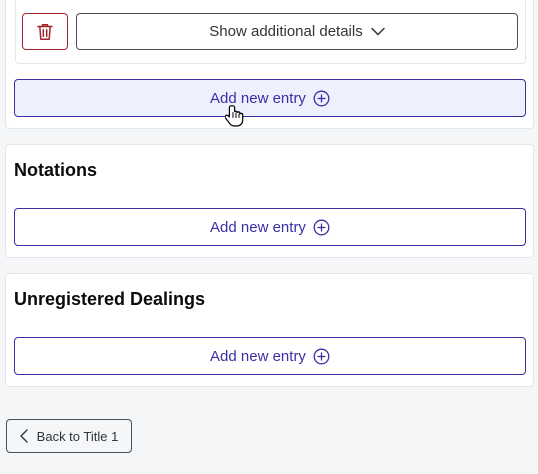 Image resolution: width=538 pixels, height=474 pixels. I want to click on add-new-entry-button: Add new entry, so click(270, 98).